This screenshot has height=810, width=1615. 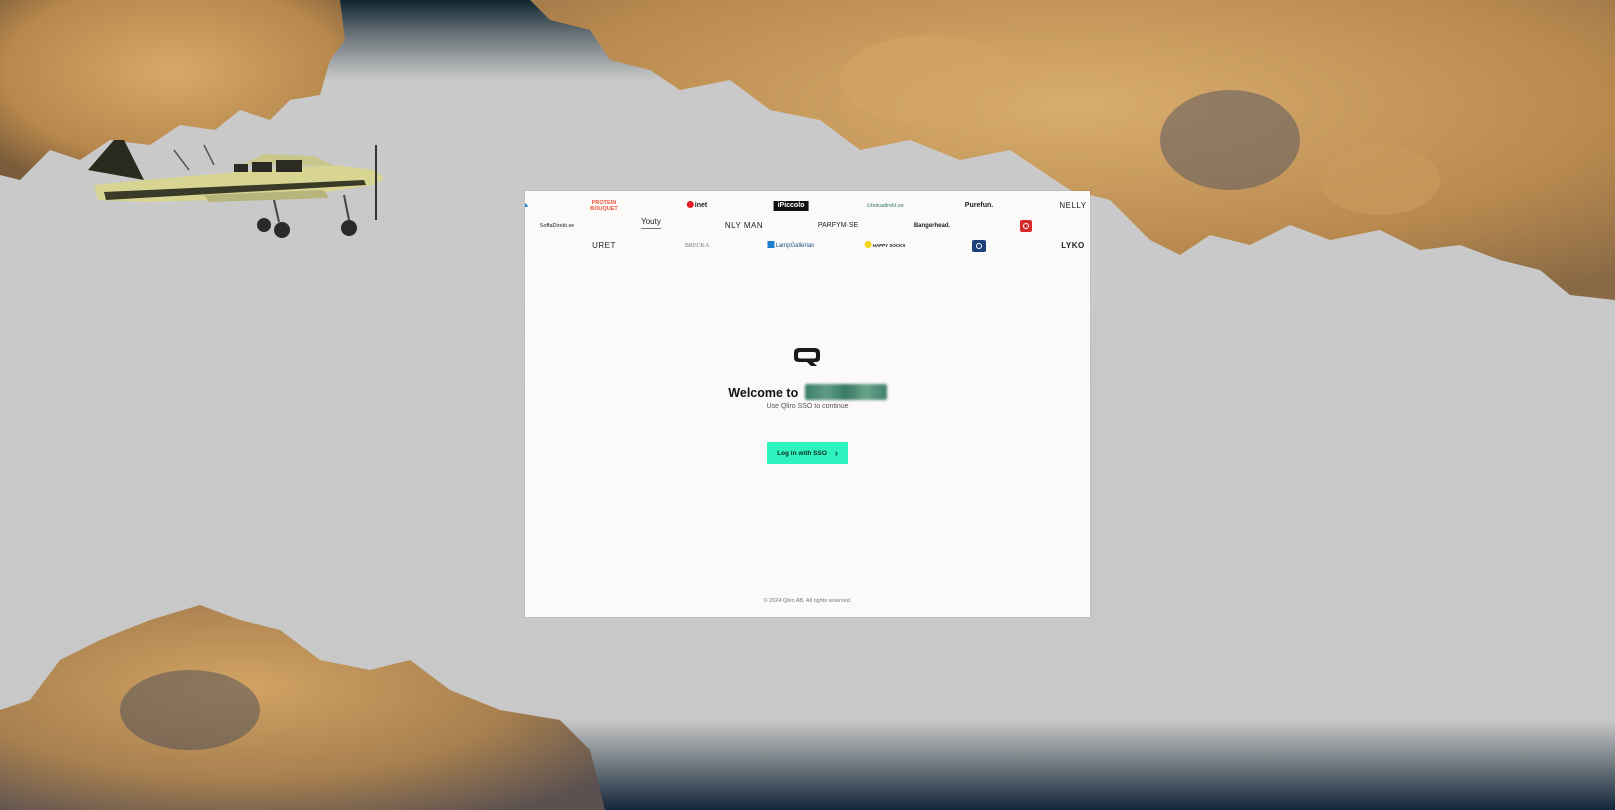 I want to click on brand-logo-blue-icon, so click(x=979, y=246).